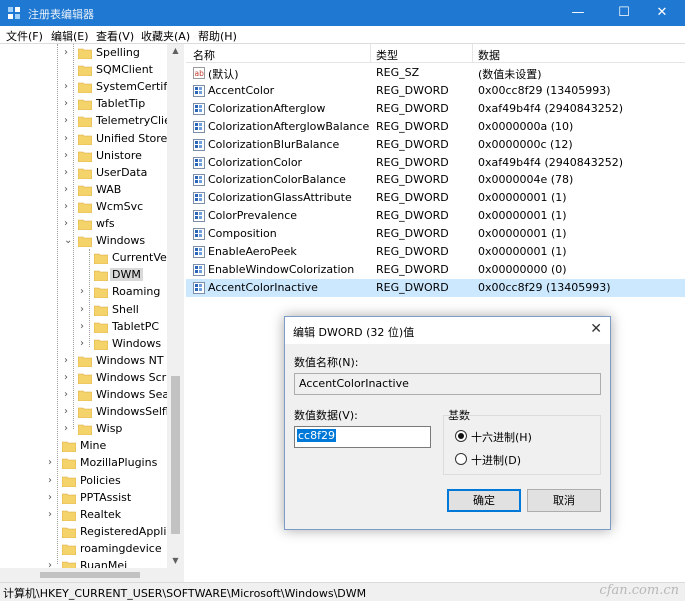 Image resolution: width=685 pixels, height=601 pixels. What do you see at coordinates (130, 360) in the screenshot?
I see `tree-item-label: Windows NT` at bounding box center [130, 360].